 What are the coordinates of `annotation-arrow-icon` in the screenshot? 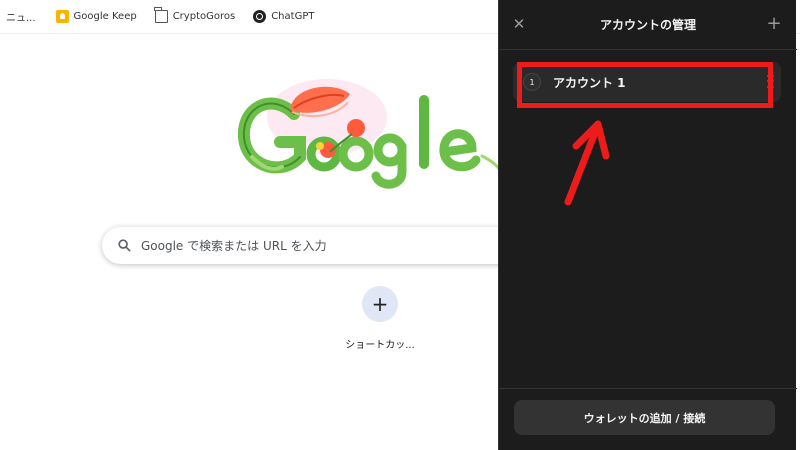 It's located at (587, 163).